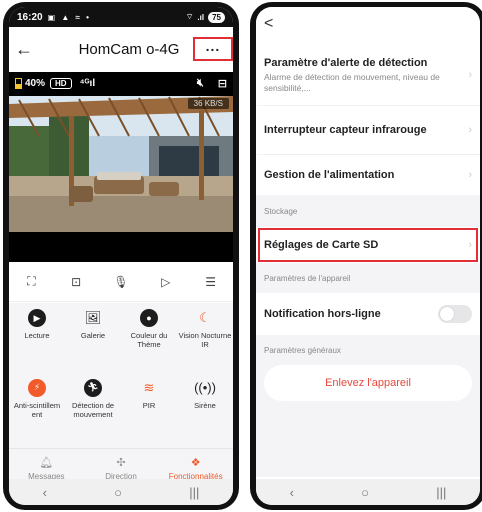  Describe the element at coordinates (195, 463) in the screenshot. I see `features-icon: ❖` at that location.